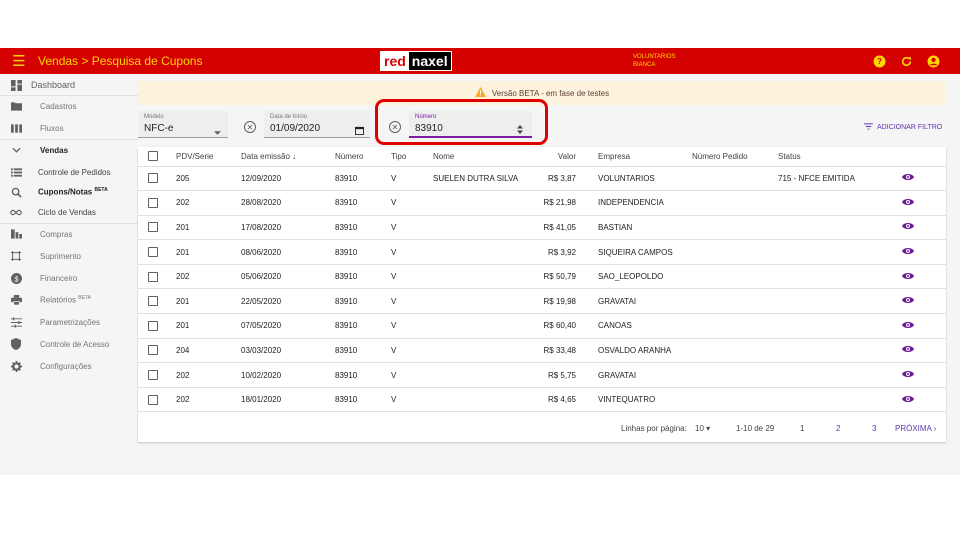  What do you see at coordinates (359, 131) in the screenshot?
I see `calendar-icon` at bounding box center [359, 131].